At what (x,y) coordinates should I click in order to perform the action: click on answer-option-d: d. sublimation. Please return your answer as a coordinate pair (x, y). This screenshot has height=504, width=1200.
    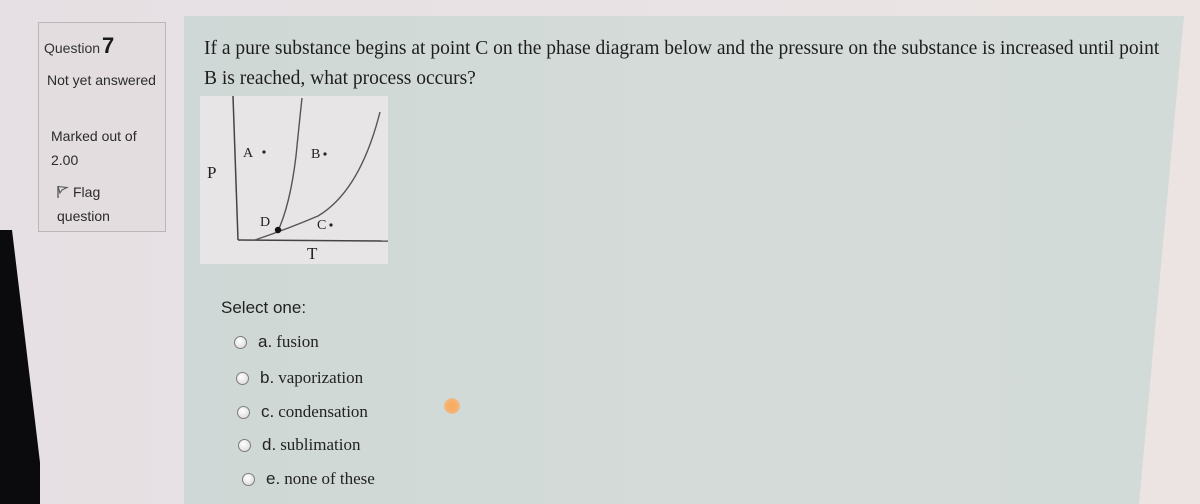
    Looking at the image, I should click on (299, 445).